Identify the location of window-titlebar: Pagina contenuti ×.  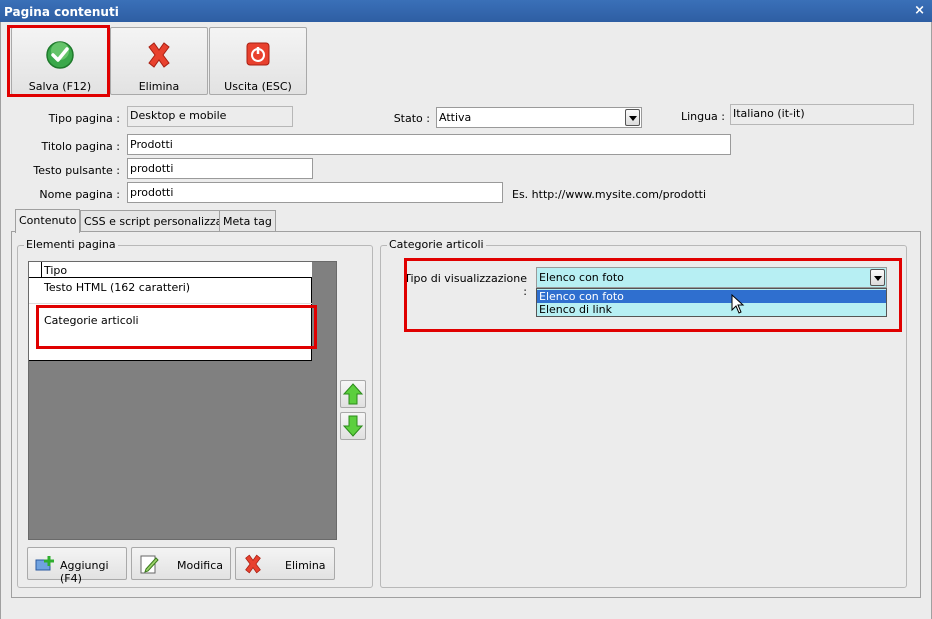
(466, 11).